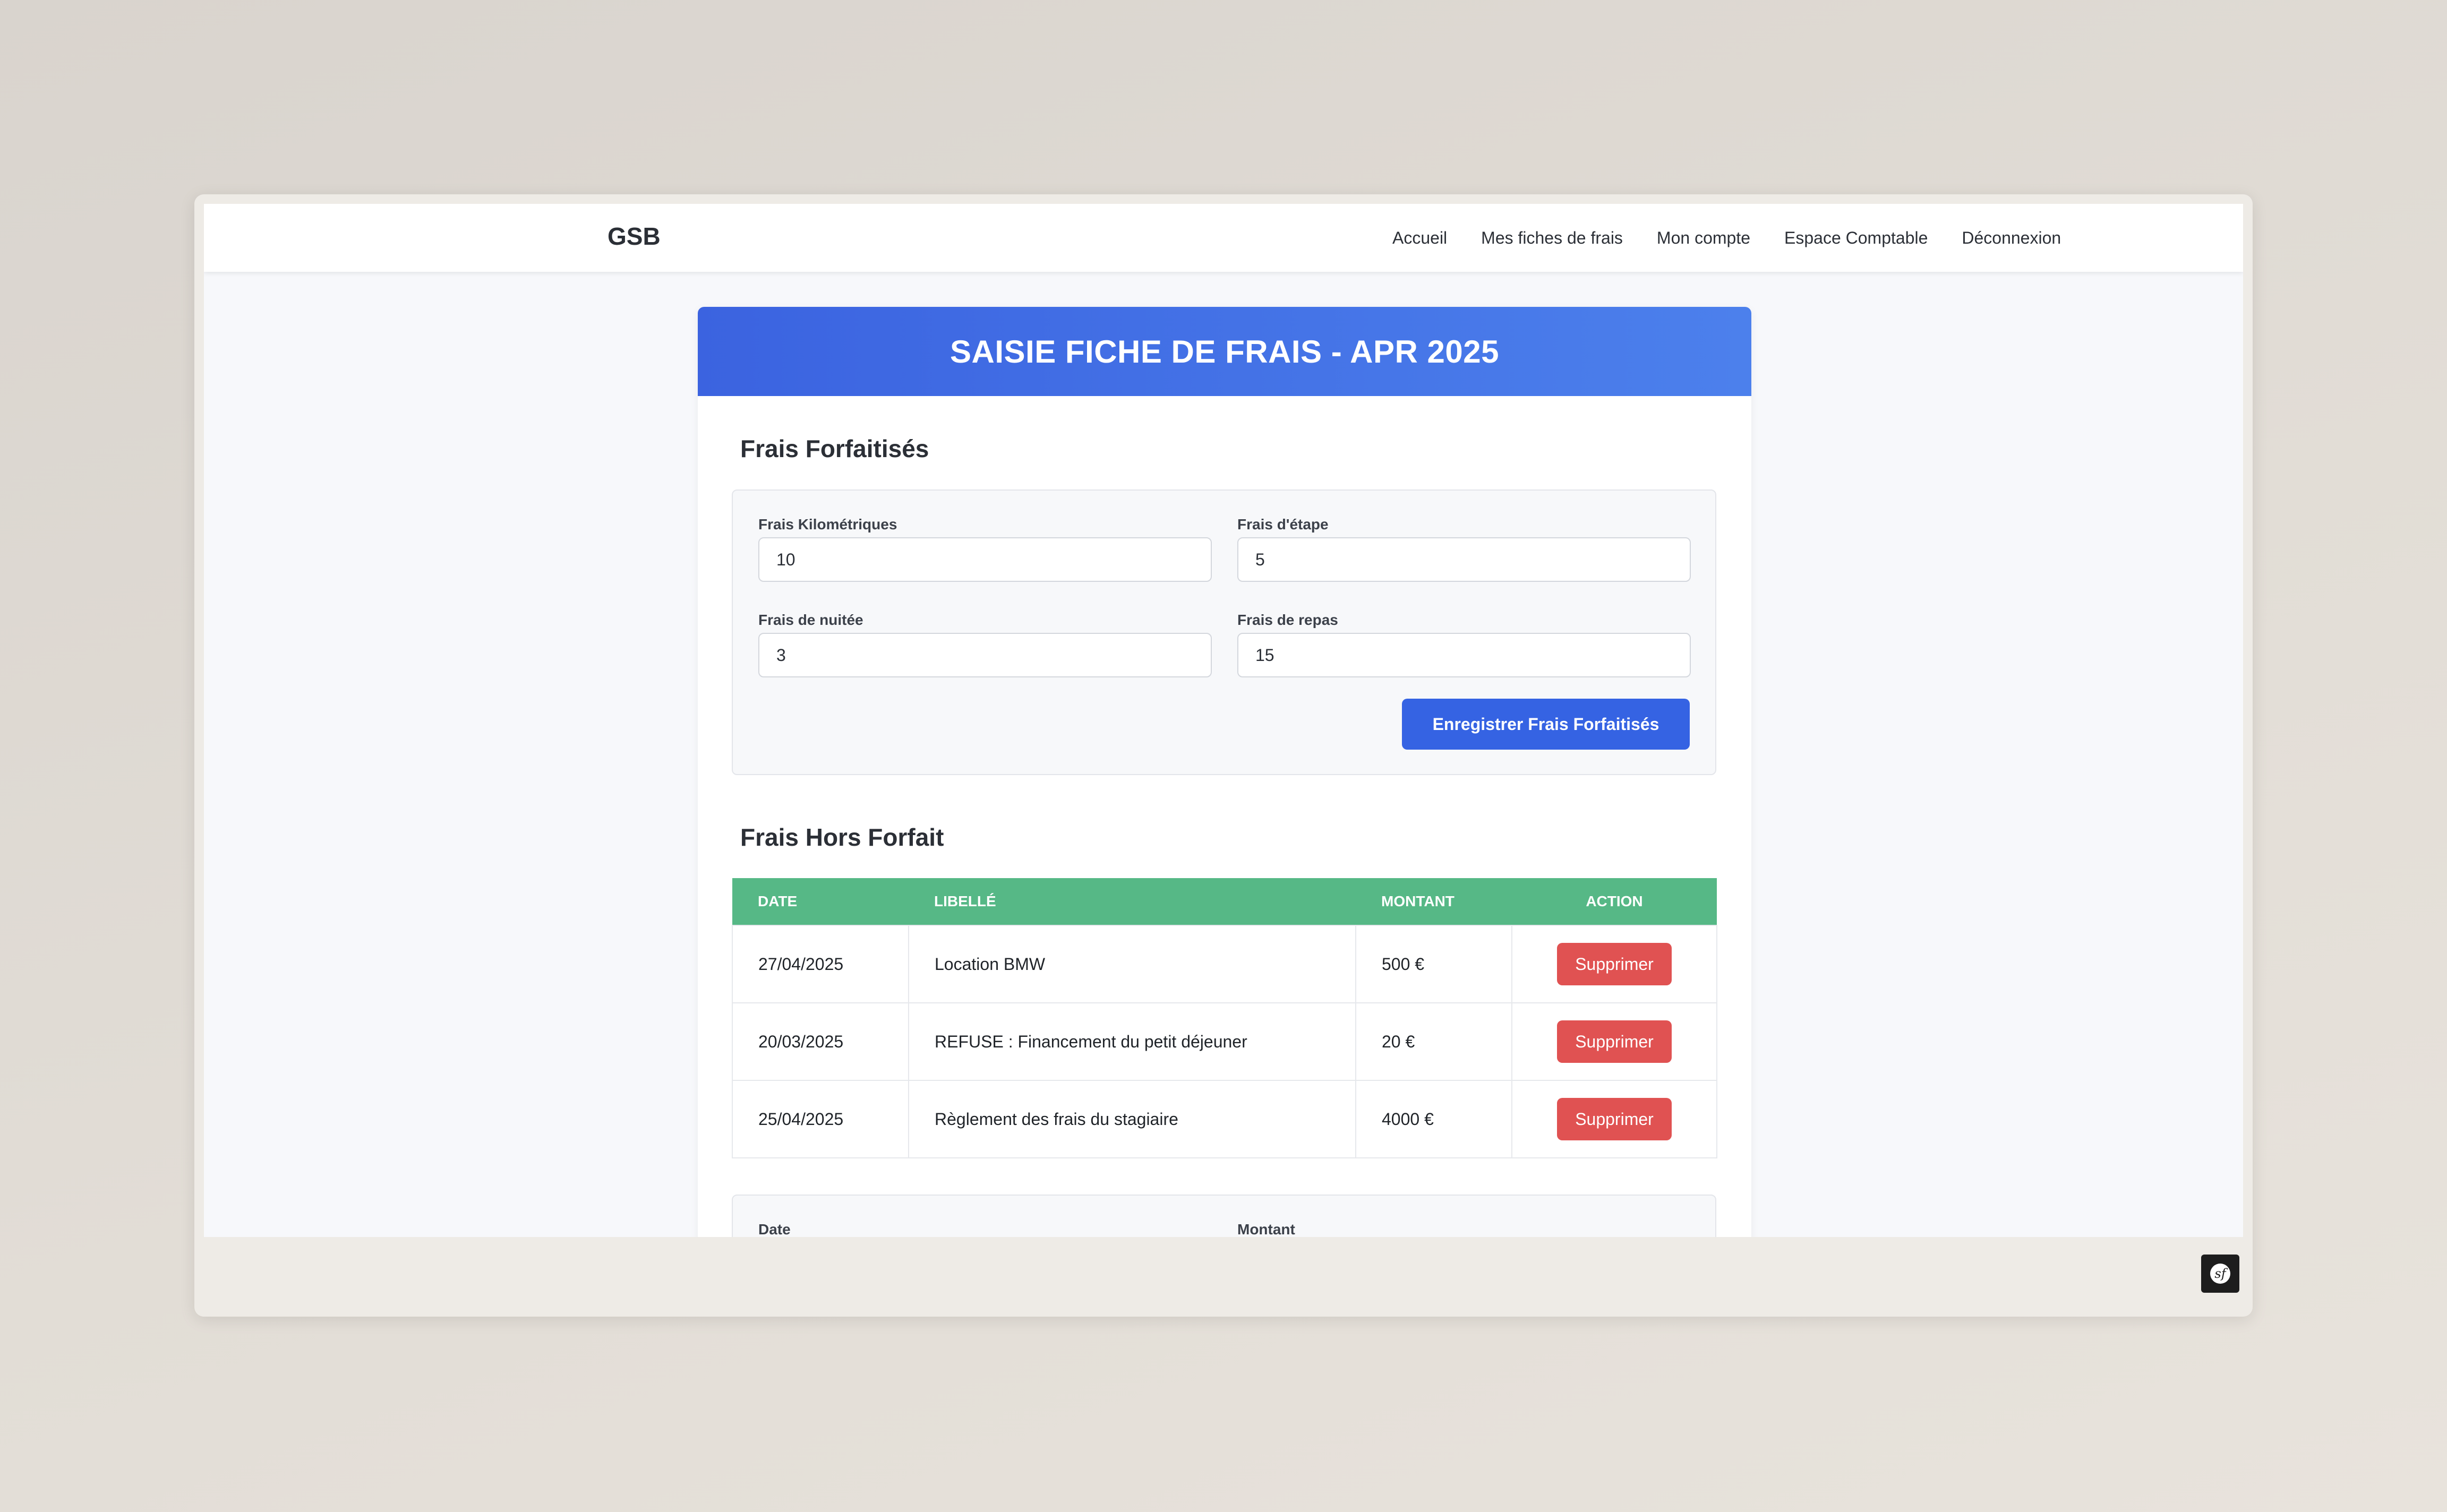  What do you see at coordinates (1546, 724) in the screenshot?
I see `save-forfait-button: Enregistrer Frais Forfaitisés` at bounding box center [1546, 724].